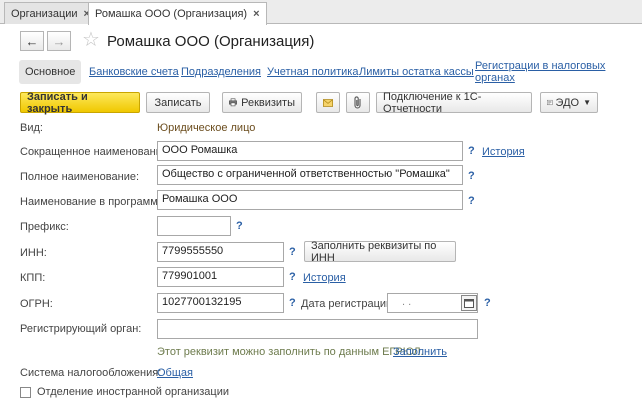 This screenshot has height=405, width=642. What do you see at coordinates (469, 303) in the screenshot?
I see `calendar-icon` at bounding box center [469, 303].